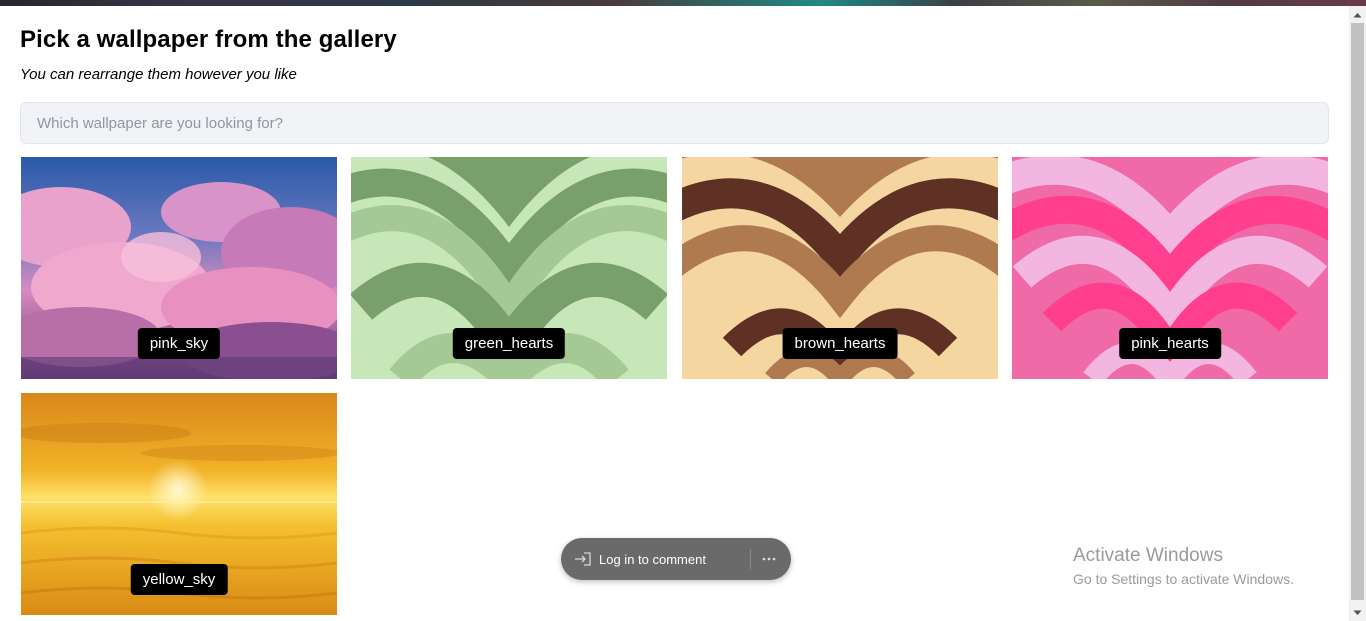  I want to click on search-input, so click(674, 123).